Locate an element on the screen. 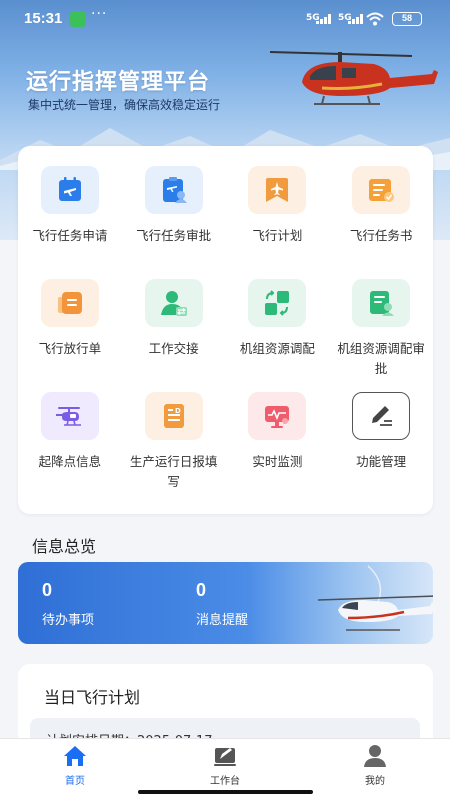 The width and height of the screenshot is (450, 800). workbench-icon is located at coordinates (225, 757).